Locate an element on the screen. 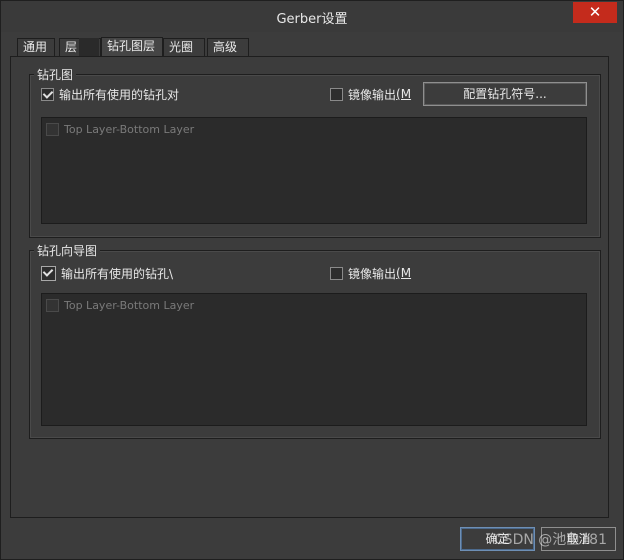 This screenshot has width=624, height=560. group-title: 钻孔图 is located at coordinates (55, 74).